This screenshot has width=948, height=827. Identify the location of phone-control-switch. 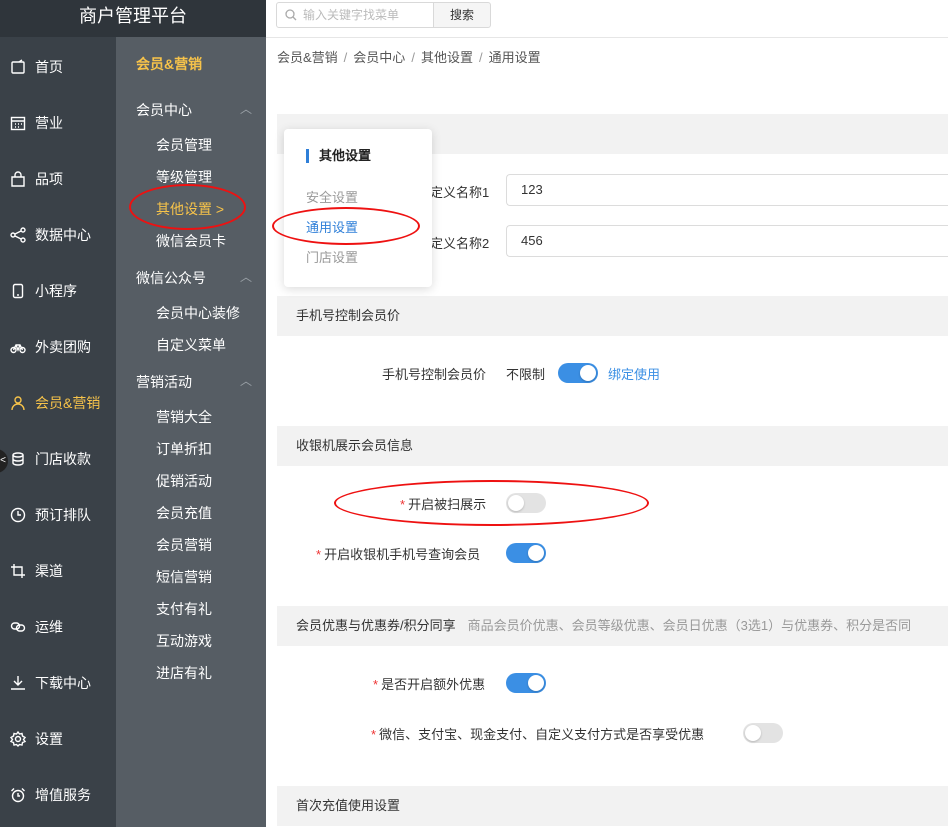
(578, 373).